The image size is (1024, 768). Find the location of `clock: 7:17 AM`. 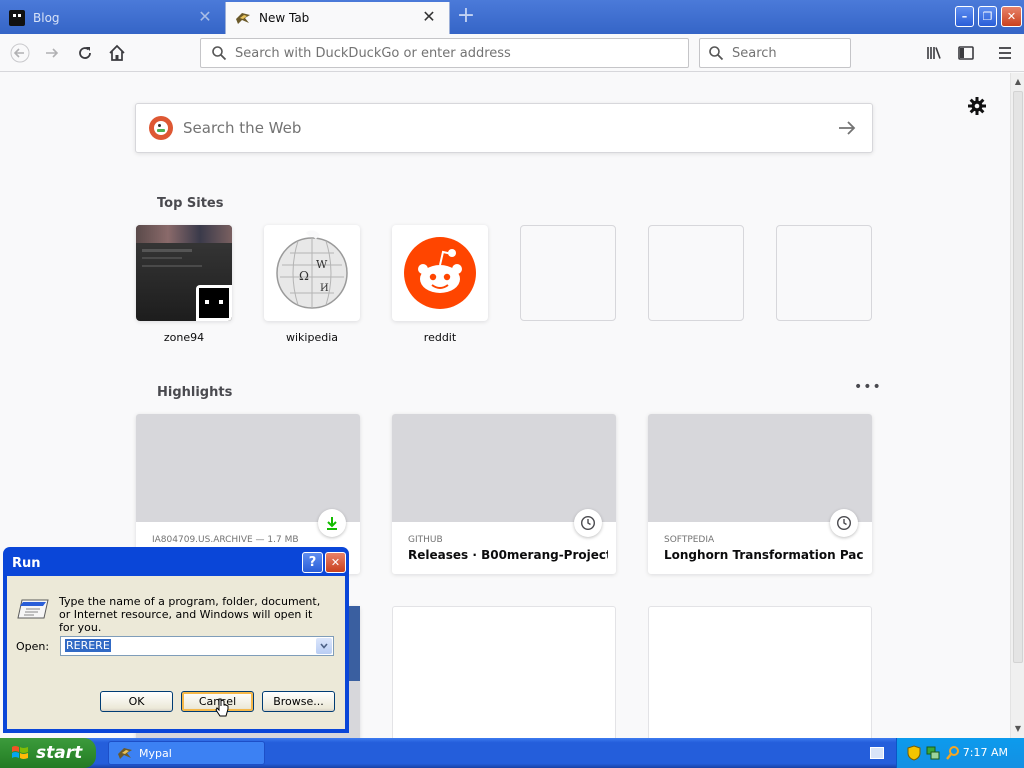

clock: 7:17 AM is located at coordinates (985, 752).